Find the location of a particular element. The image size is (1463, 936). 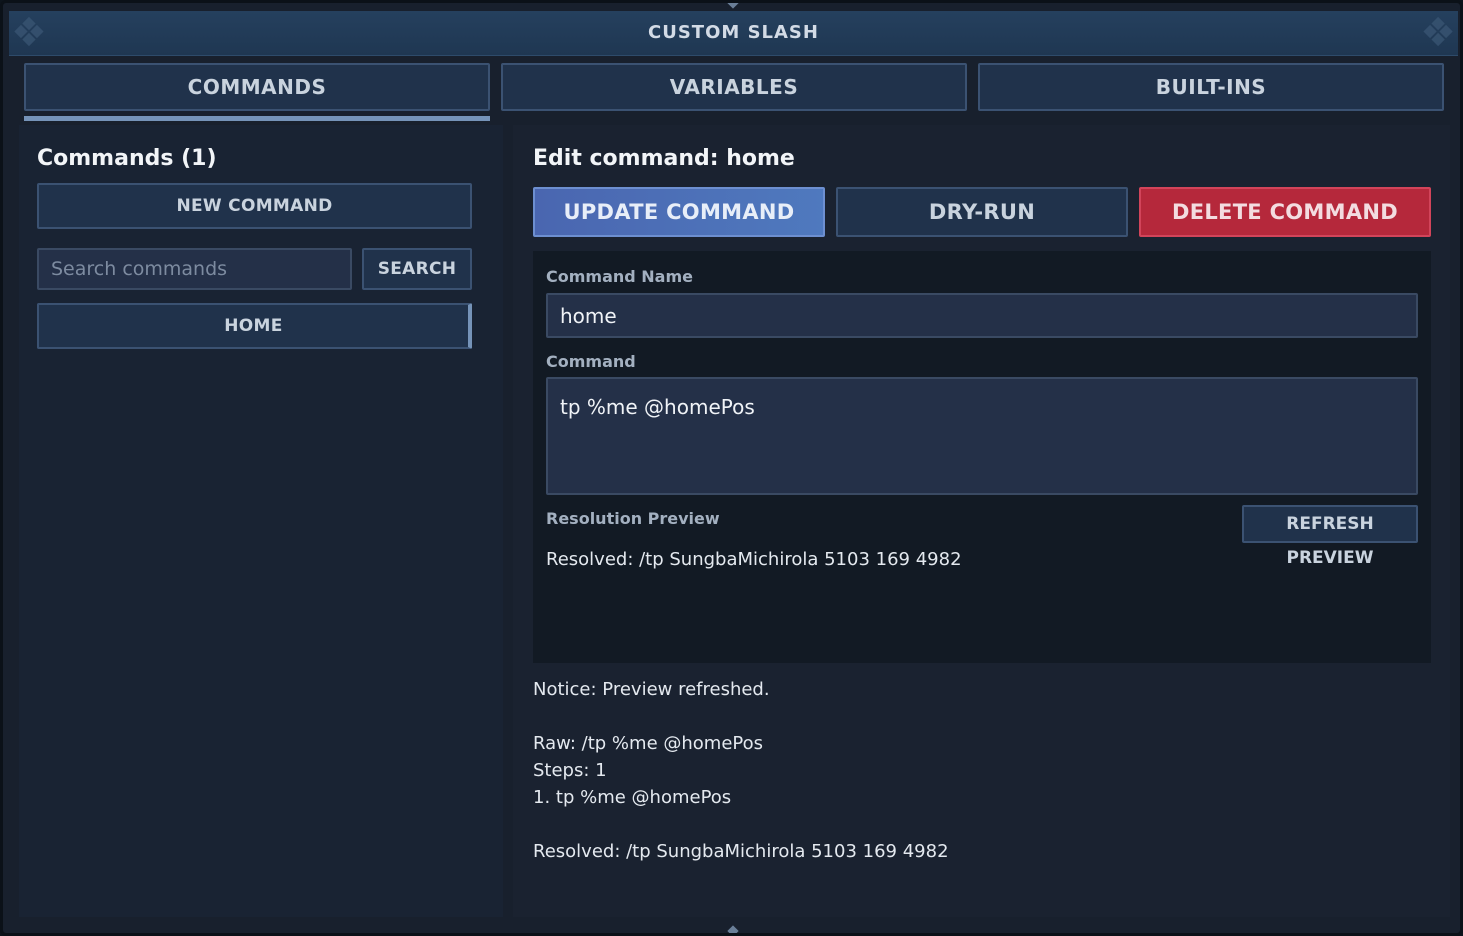

delete-command-button: DELETE COMMAND is located at coordinates (1285, 212).